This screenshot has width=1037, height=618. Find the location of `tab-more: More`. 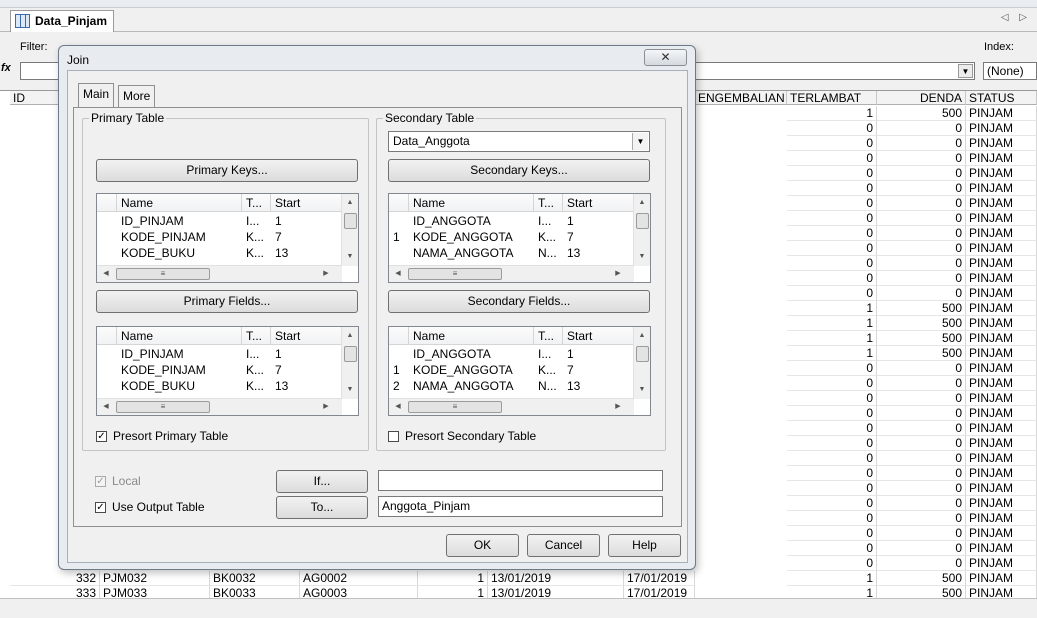

tab-more: More is located at coordinates (137, 96).